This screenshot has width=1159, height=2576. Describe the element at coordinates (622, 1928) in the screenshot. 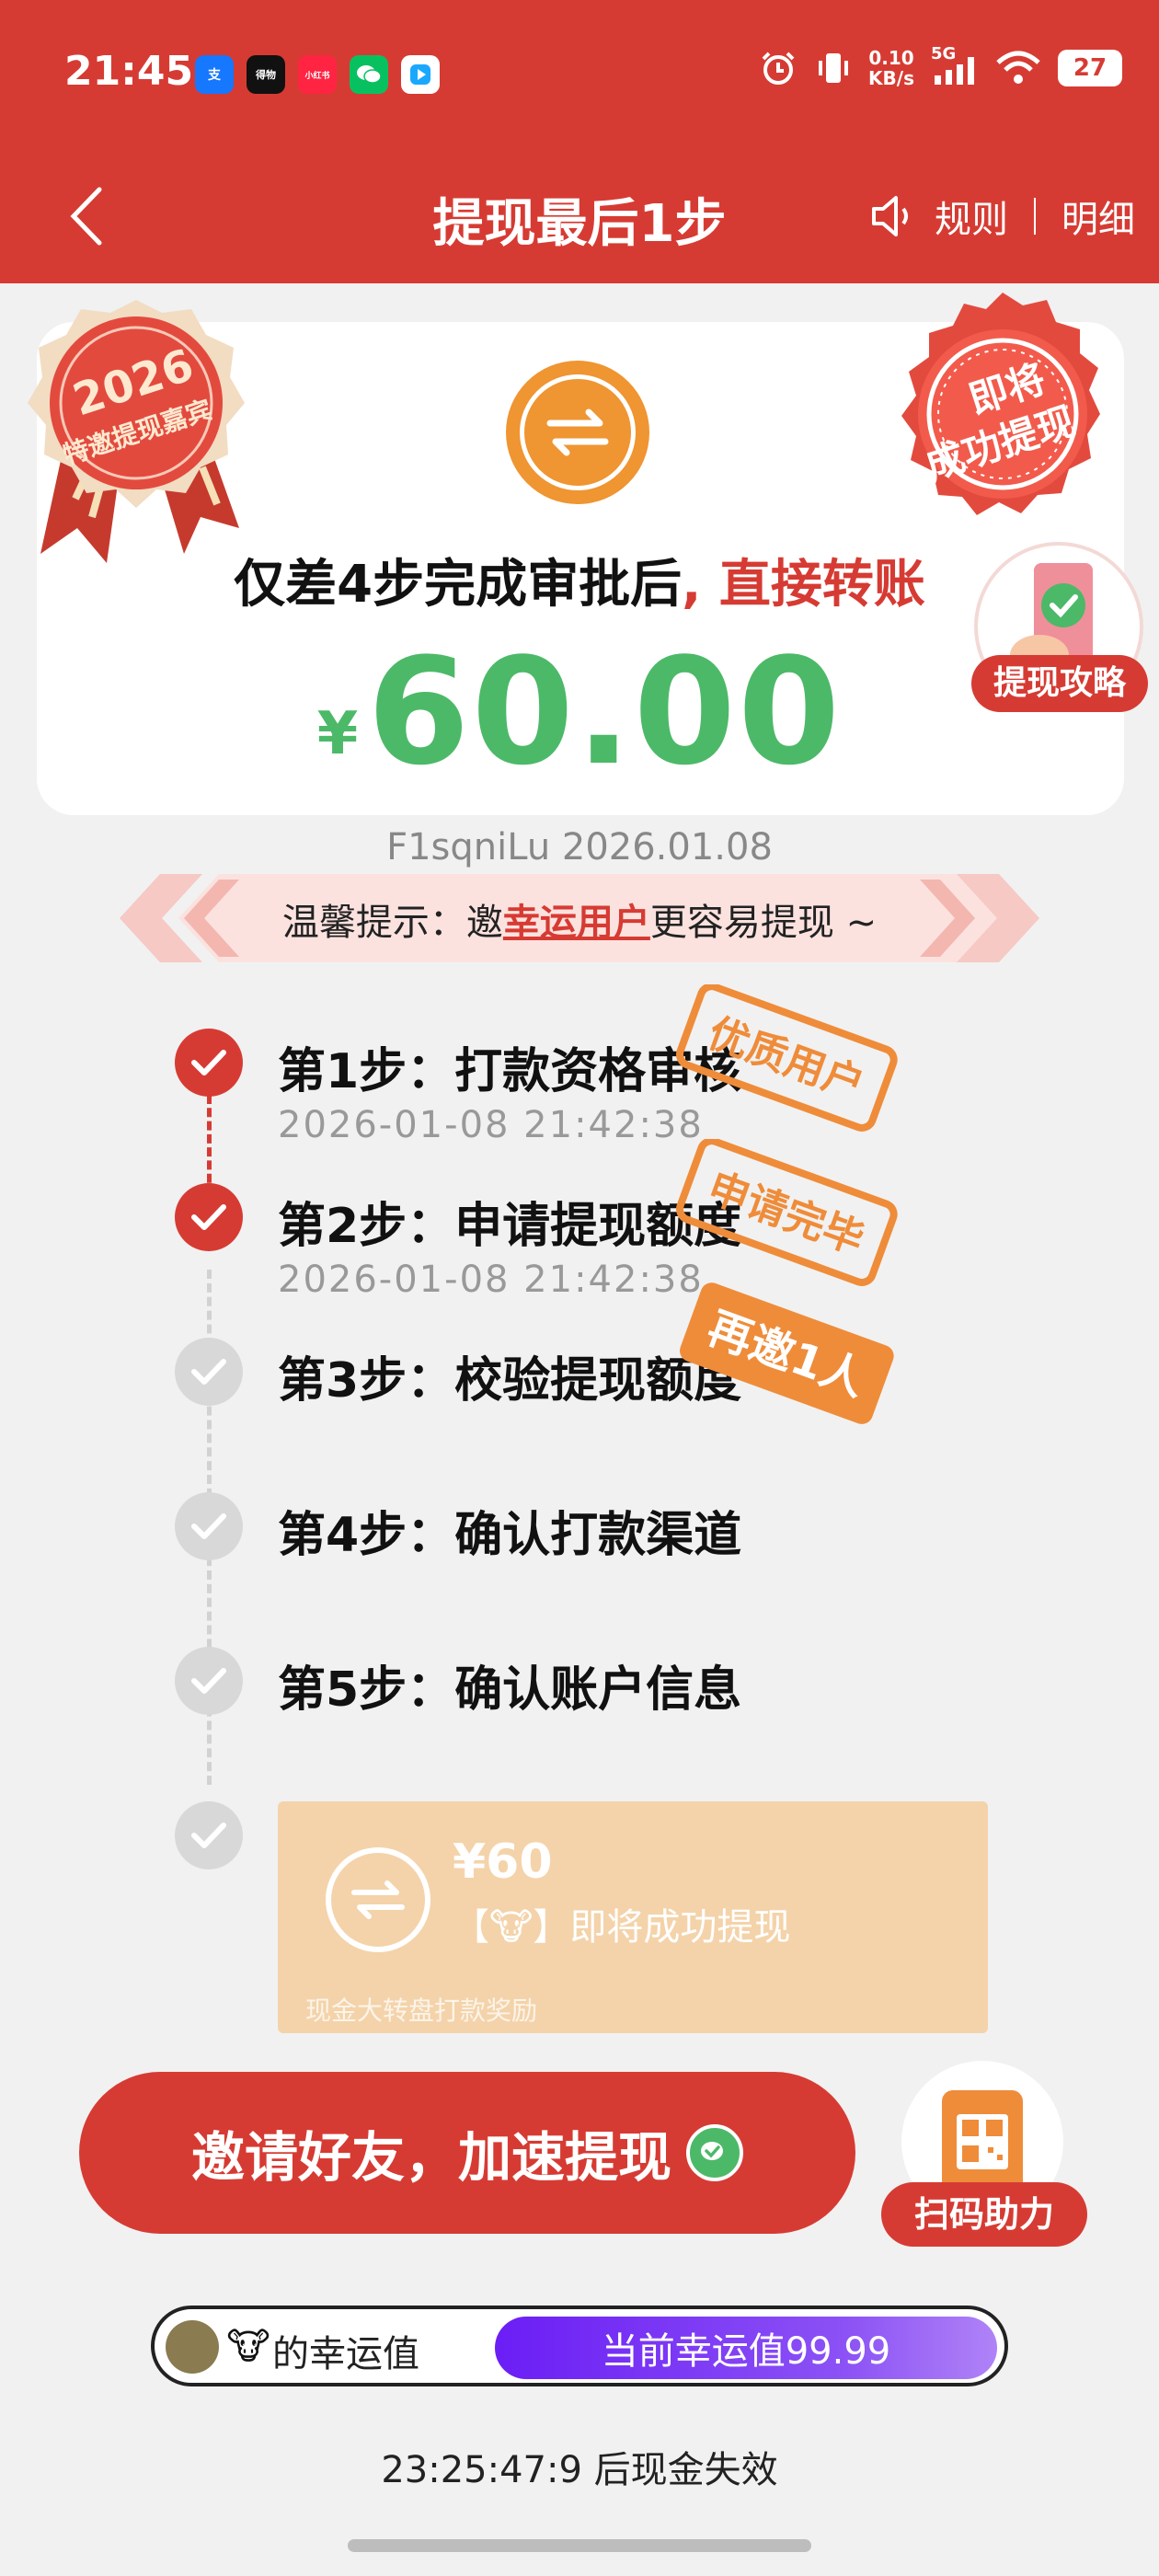

I see `reward-message: 【🐮】即将成功提现` at that location.